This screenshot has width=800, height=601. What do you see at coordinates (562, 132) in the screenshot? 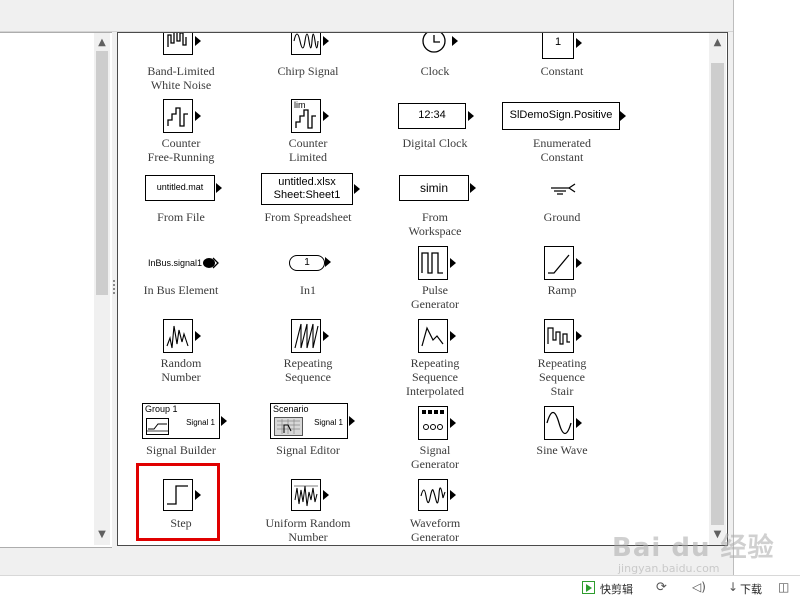
I see `block-enumerated-constant: SlDemoSign.Positive Enumerated Constant` at bounding box center [562, 132].